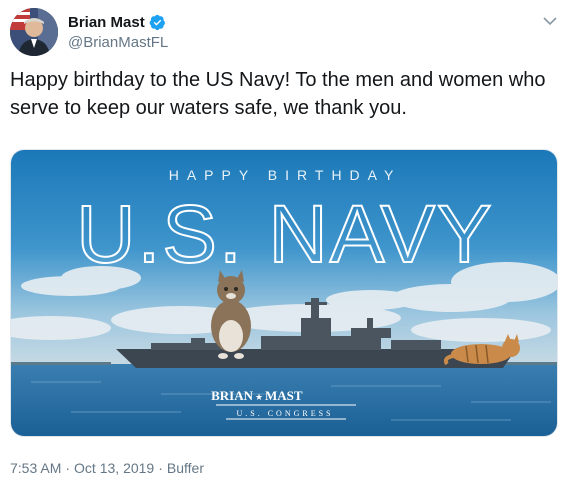 This screenshot has width=585, height=482. I want to click on author-info: Brian Mast @BrianMastFL, so click(118, 32).